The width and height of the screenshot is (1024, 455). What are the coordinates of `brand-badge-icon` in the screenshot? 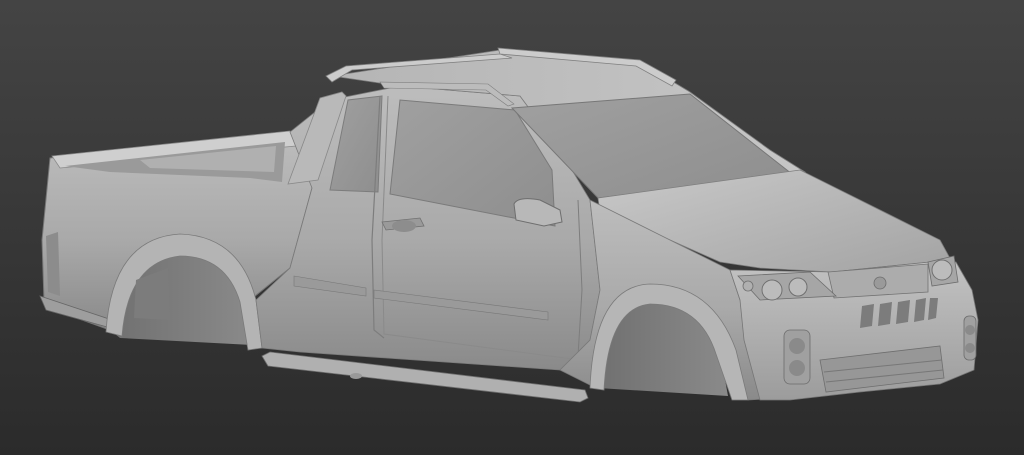 It's located at (880, 283).